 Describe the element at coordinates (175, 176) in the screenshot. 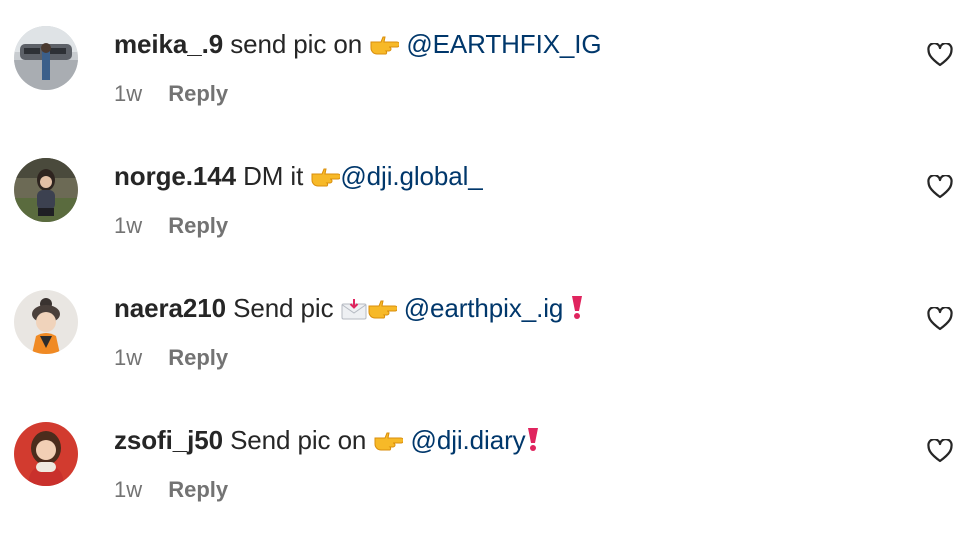

I see `comment-username: norge.144` at that location.